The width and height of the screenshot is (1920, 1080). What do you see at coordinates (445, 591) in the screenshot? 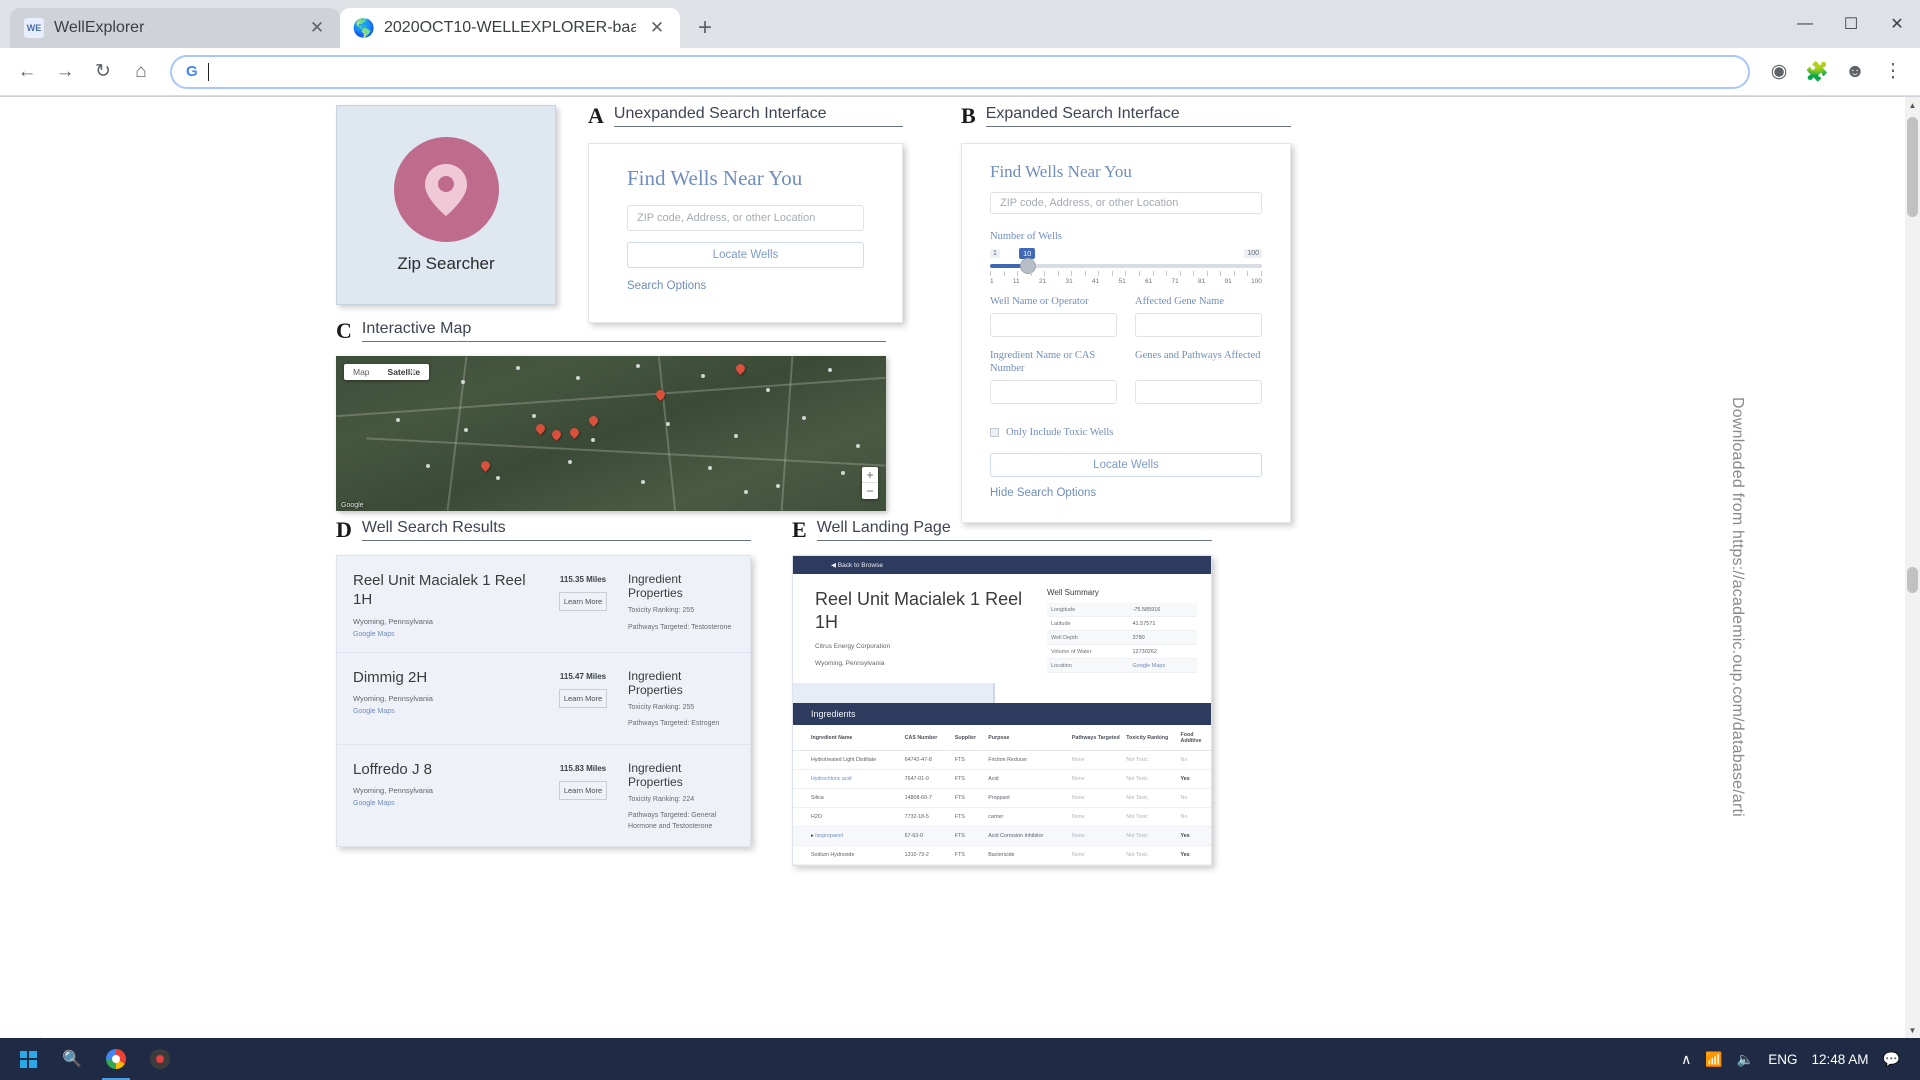
I see `well-name: Reel Unit Macialek 1 Reel 1H` at bounding box center [445, 591].